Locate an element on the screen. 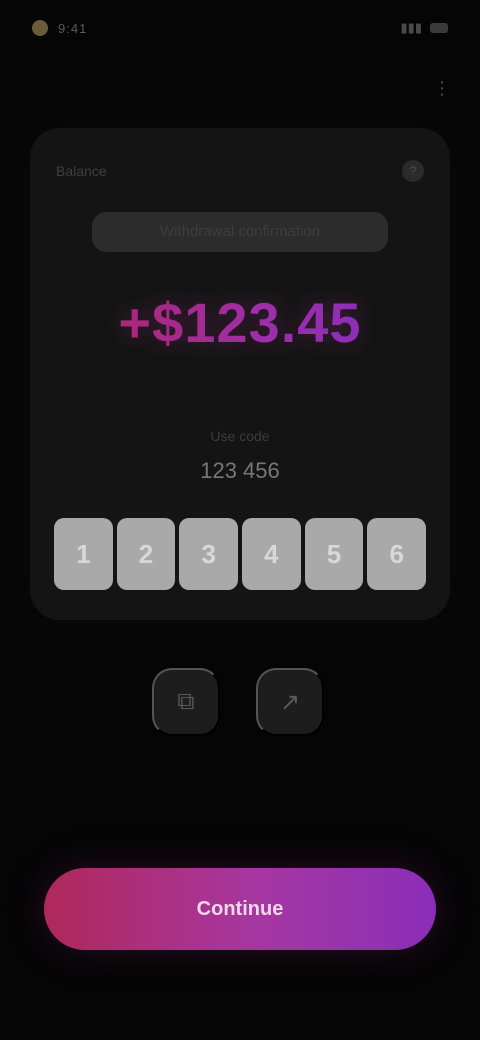 The width and height of the screenshot is (480, 1040). code-input-row: 1 2 3 4 5 6 is located at coordinates (240, 554).